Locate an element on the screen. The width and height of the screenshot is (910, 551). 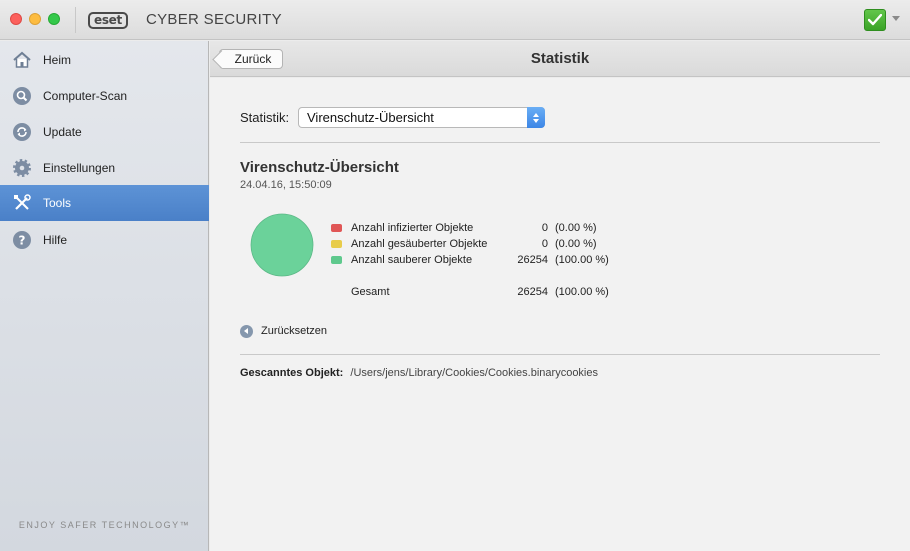
sidebar-item-label: Computer-Scan is located at coordinates (85, 96).